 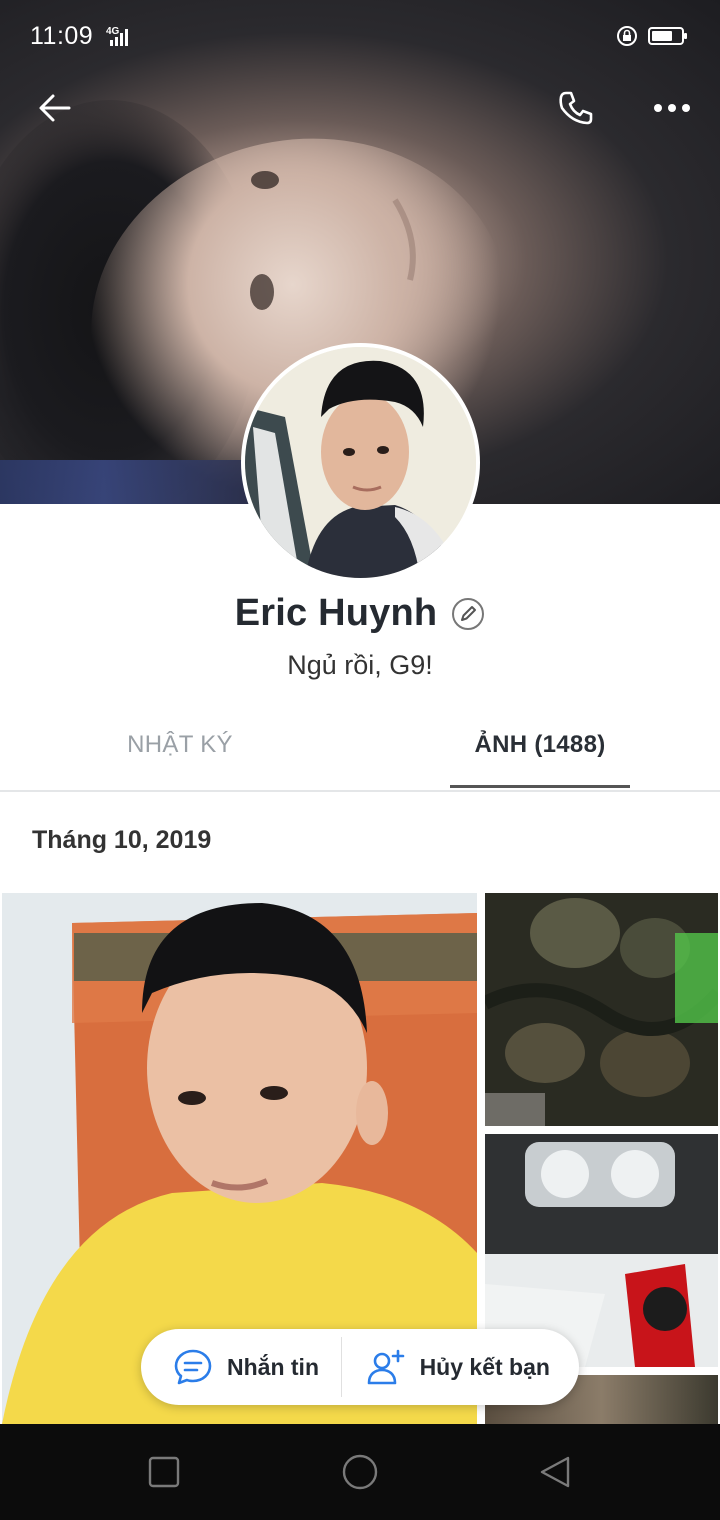 What do you see at coordinates (119, 37) in the screenshot?
I see `signal-icon` at bounding box center [119, 37].